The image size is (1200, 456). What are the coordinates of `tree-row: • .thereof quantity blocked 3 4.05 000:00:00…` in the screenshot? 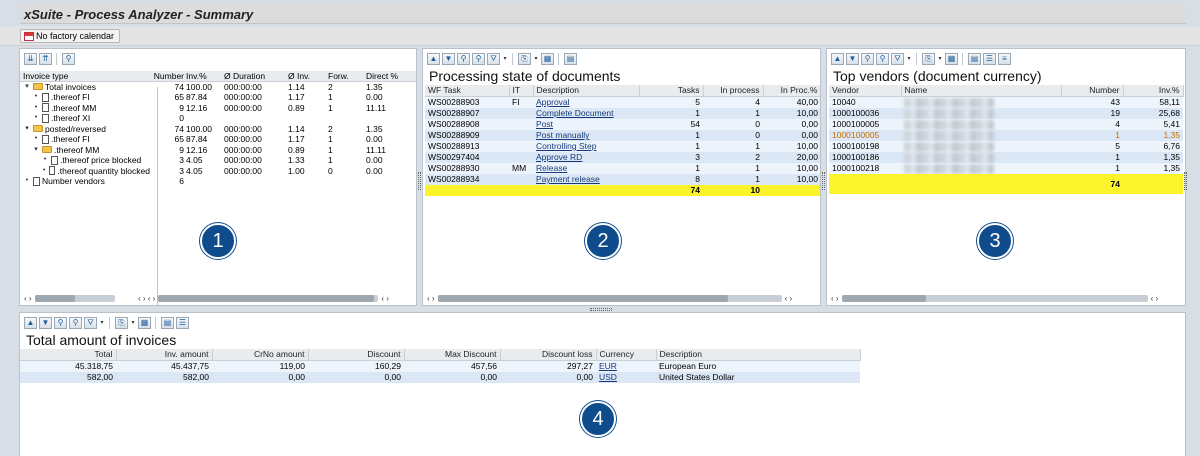 It's located at (218, 171).